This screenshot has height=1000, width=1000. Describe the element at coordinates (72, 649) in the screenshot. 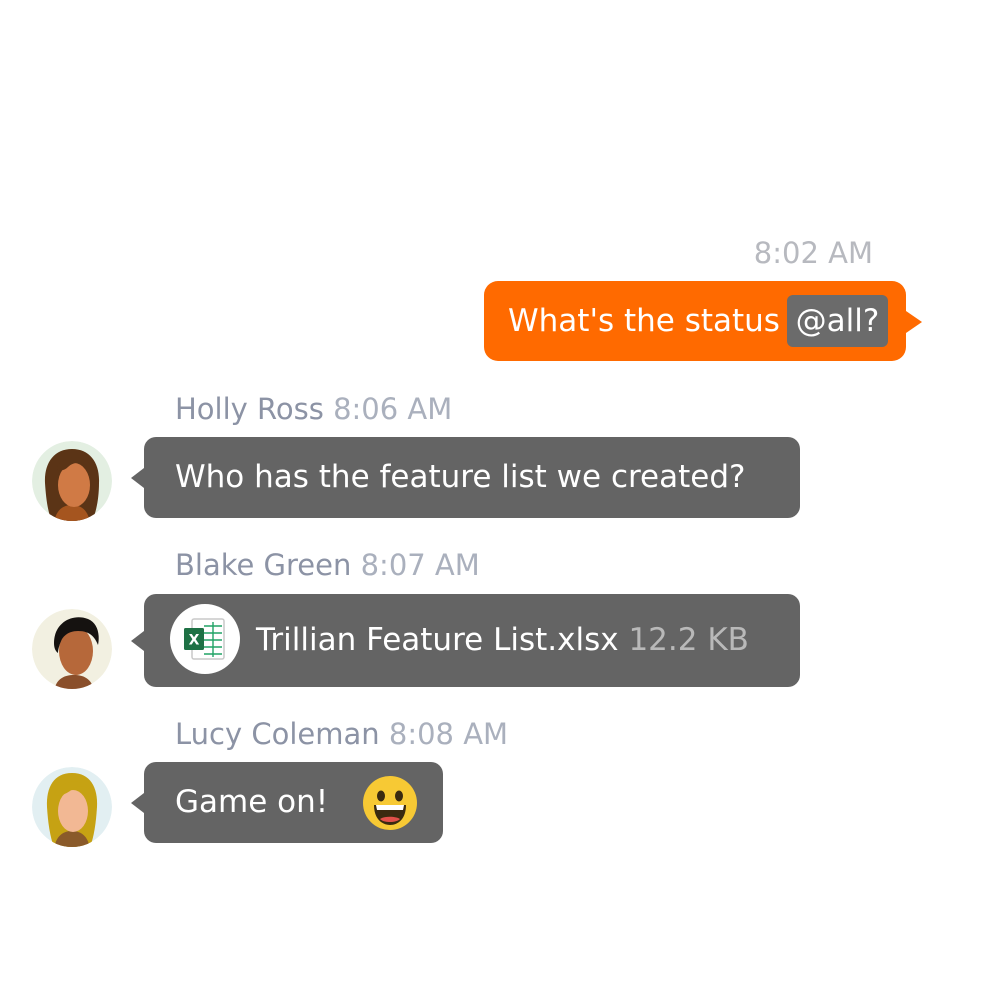

I see `blake-avatar` at that location.